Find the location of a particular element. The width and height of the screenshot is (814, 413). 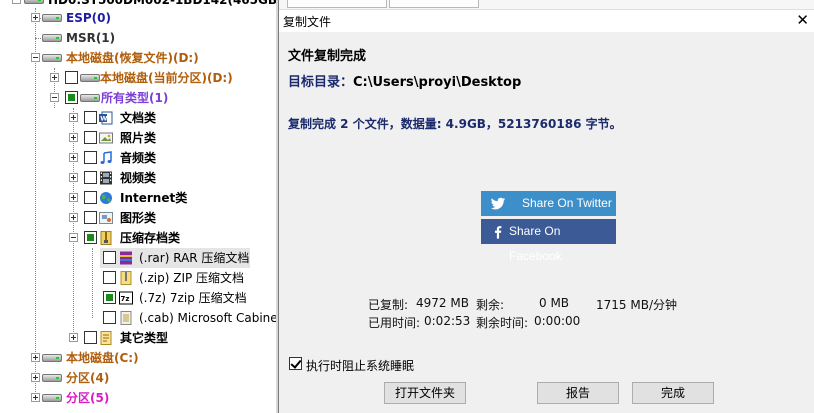

target-label: 目标目录： is located at coordinates (321, 82).